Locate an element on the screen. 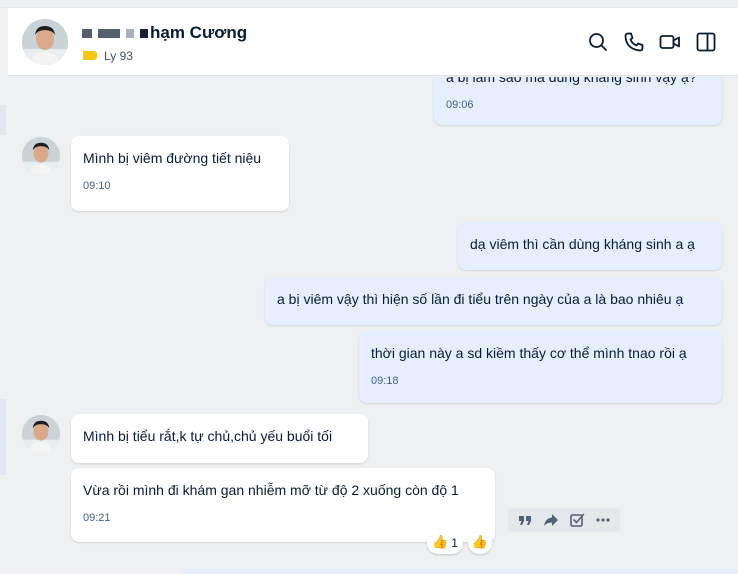 This screenshot has height=574, width=738. tag-icon is located at coordinates (90, 55).